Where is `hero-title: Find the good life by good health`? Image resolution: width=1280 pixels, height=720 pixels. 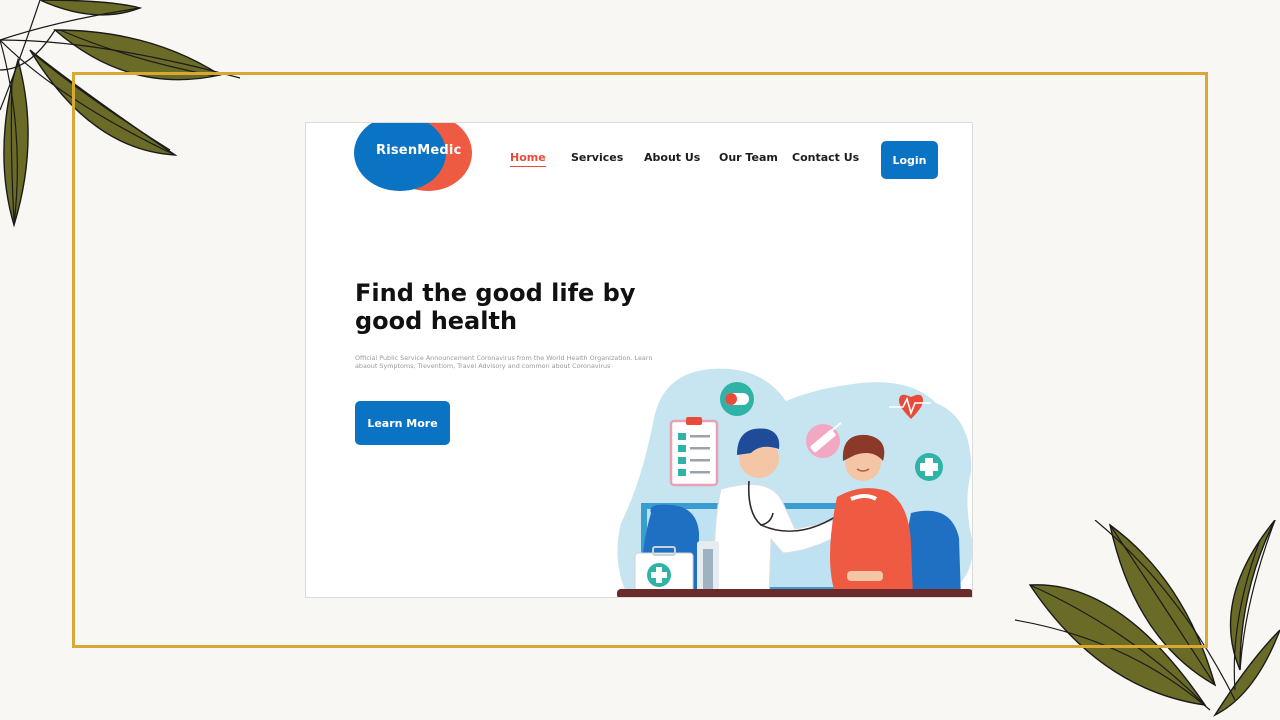 hero-title: Find the good life by good health is located at coordinates (495, 307).